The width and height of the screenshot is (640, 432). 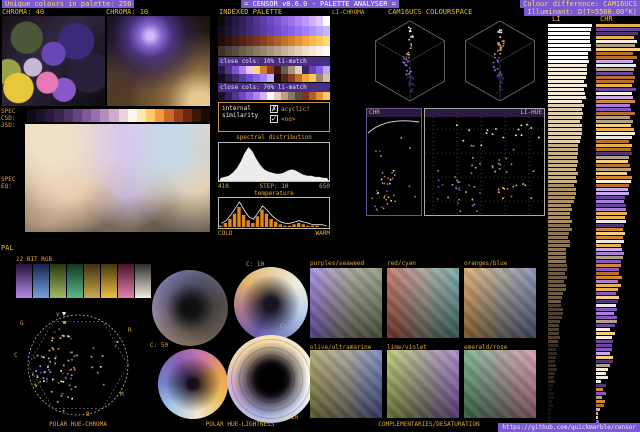 I want to click on jsd-label: JSD:, so click(x=8, y=125).